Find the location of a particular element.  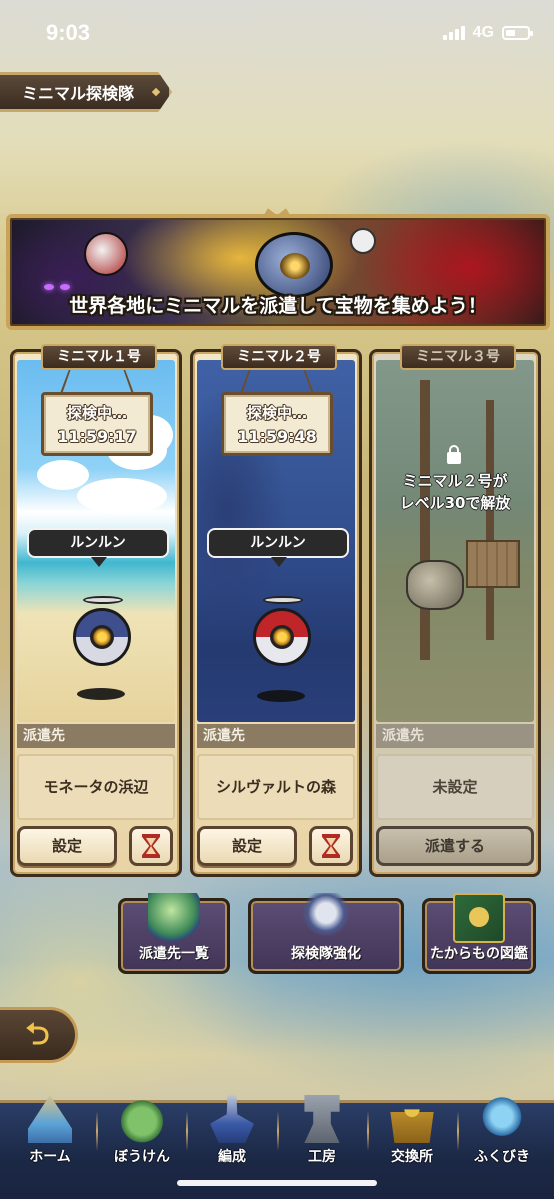

network-type: 4G is located at coordinates (483, 32).